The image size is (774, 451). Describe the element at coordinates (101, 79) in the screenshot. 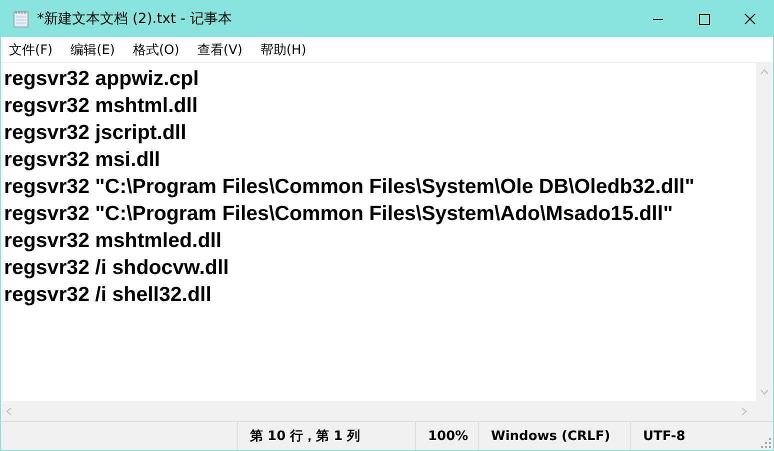

I see `text-line: regsvr32 appwiz.cpl` at that location.